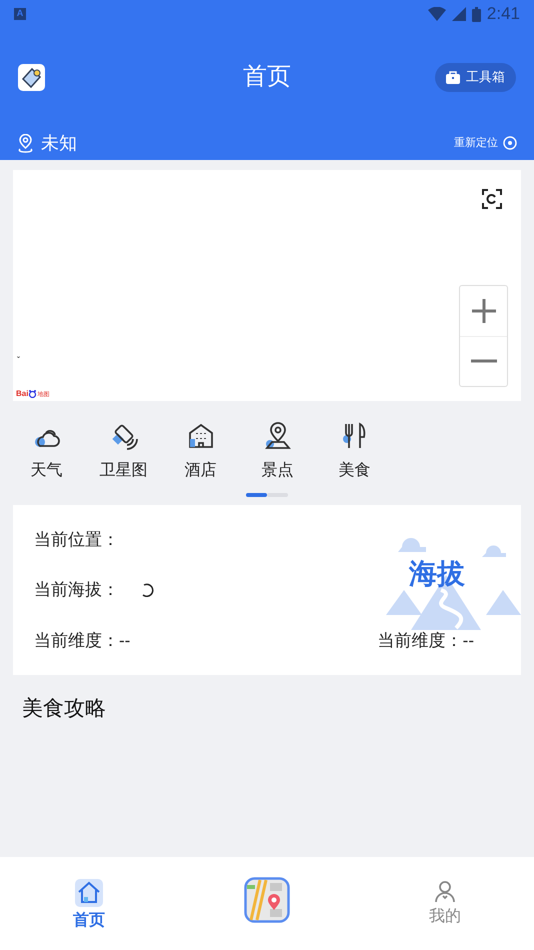 The width and height of the screenshot is (534, 950). Describe the element at coordinates (82, 641) in the screenshot. I see `latitude-text: 当前维度：--` at that location.